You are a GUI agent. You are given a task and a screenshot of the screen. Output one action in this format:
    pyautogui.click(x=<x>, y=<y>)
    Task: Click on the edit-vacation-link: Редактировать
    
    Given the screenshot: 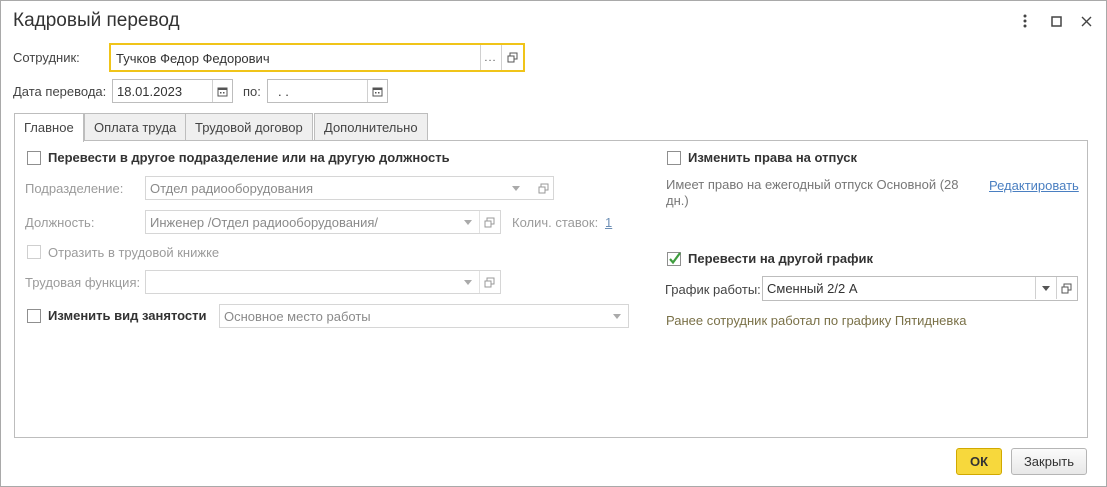 What is the action you would take?
    pyautogui.click(x=1034, y=185)
    